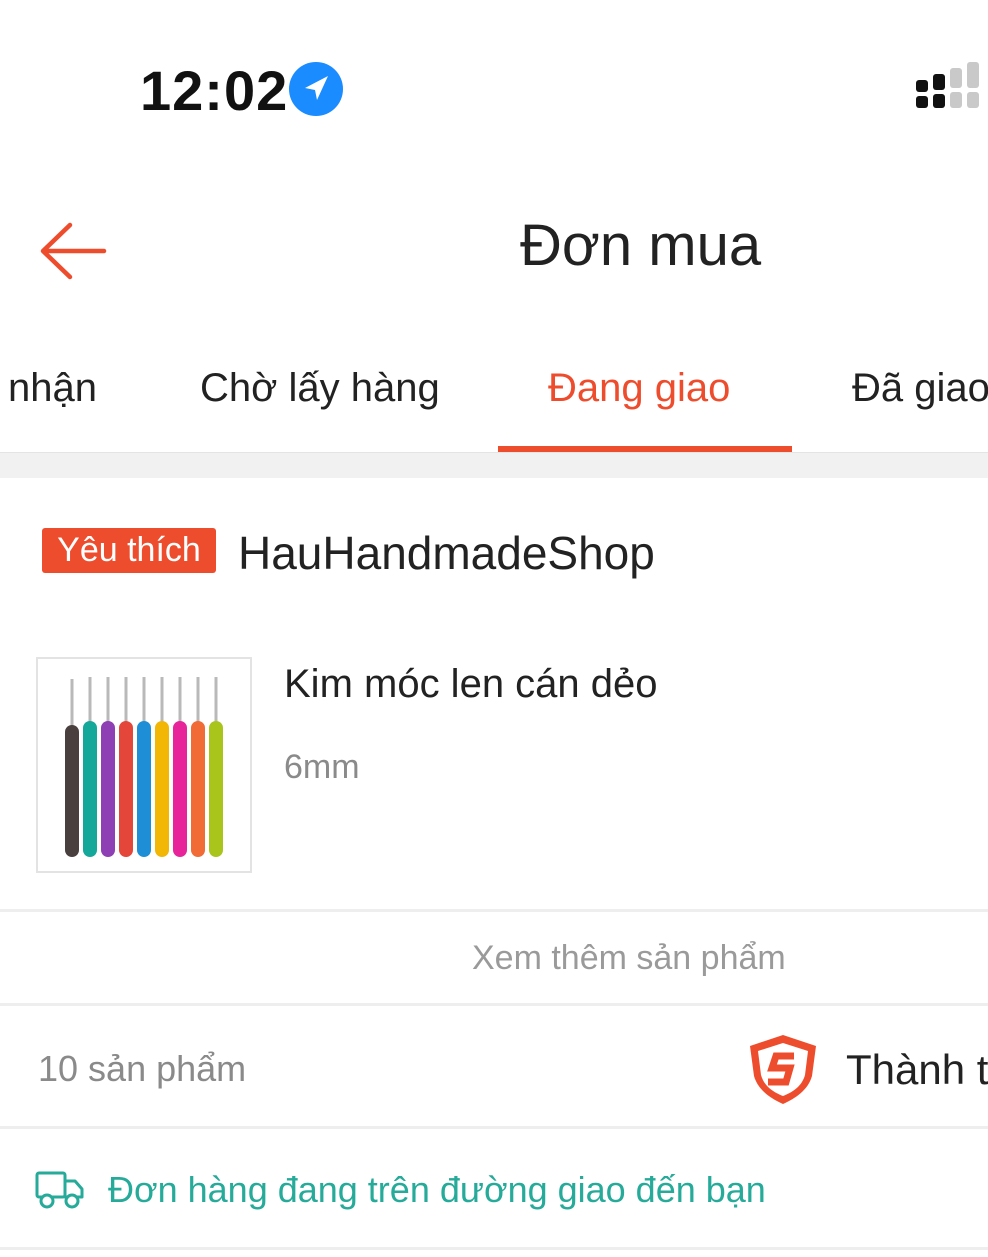 The width and height of the screenshot is (988, 1257). I want to click on favorite-shop-badge: Yêu thích, so click(129, 550).